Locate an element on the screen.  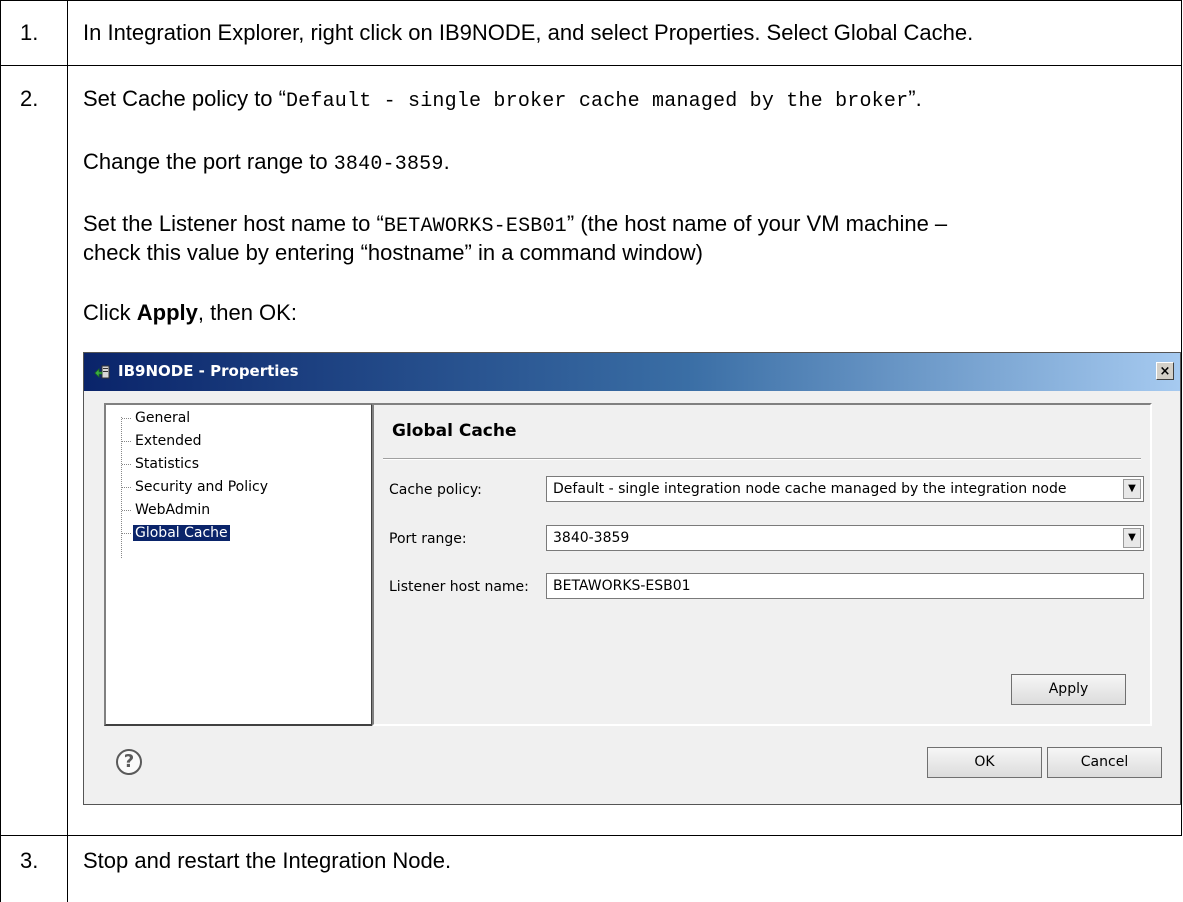
listener-host-value: BETAWORKS-ESB01 is located at coordinates (622, 586).